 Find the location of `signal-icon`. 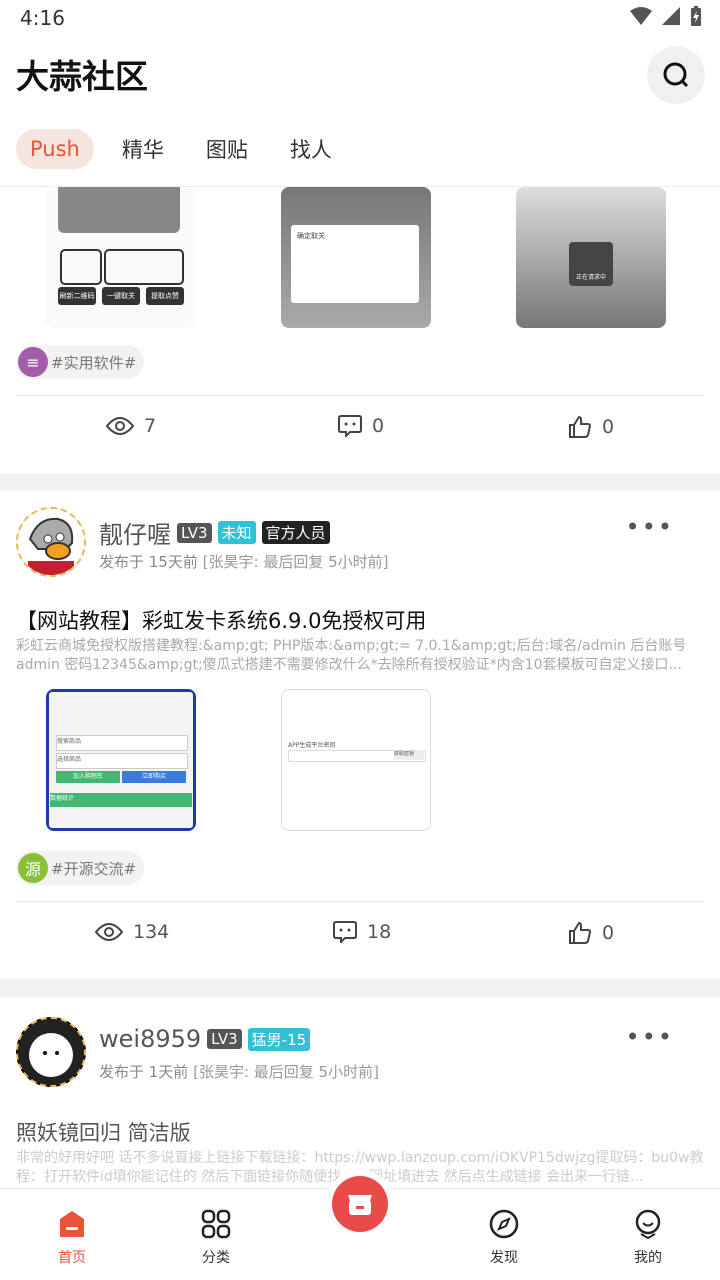

signal-icon is located at coordinates (671, 16).